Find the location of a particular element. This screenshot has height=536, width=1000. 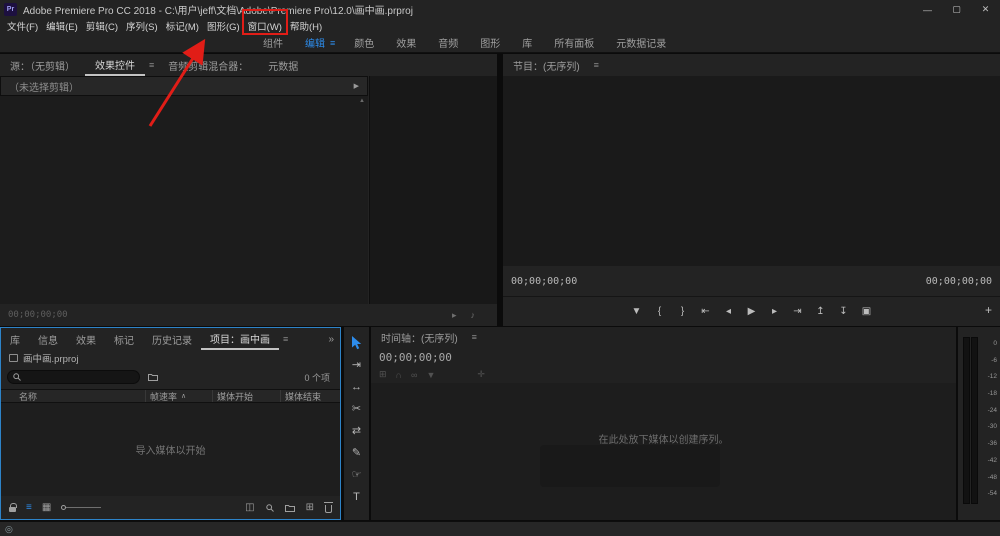

lock-icon is located at coordinates (13, 507).